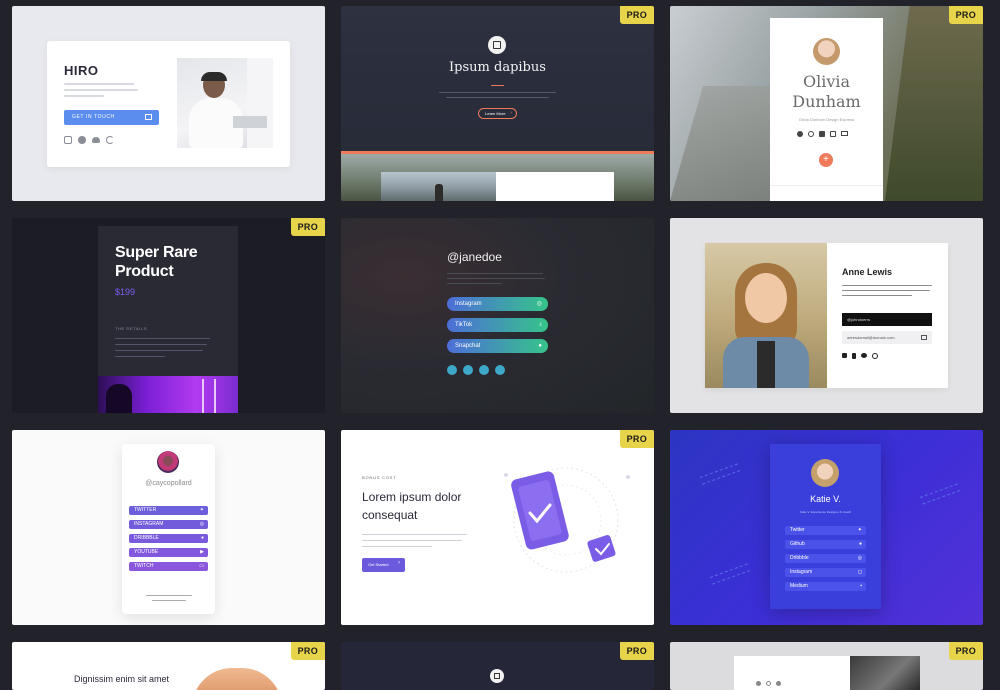  I want to click on hiro-get-in-touch-button: GET IN TOUCH, so click(111, 117).